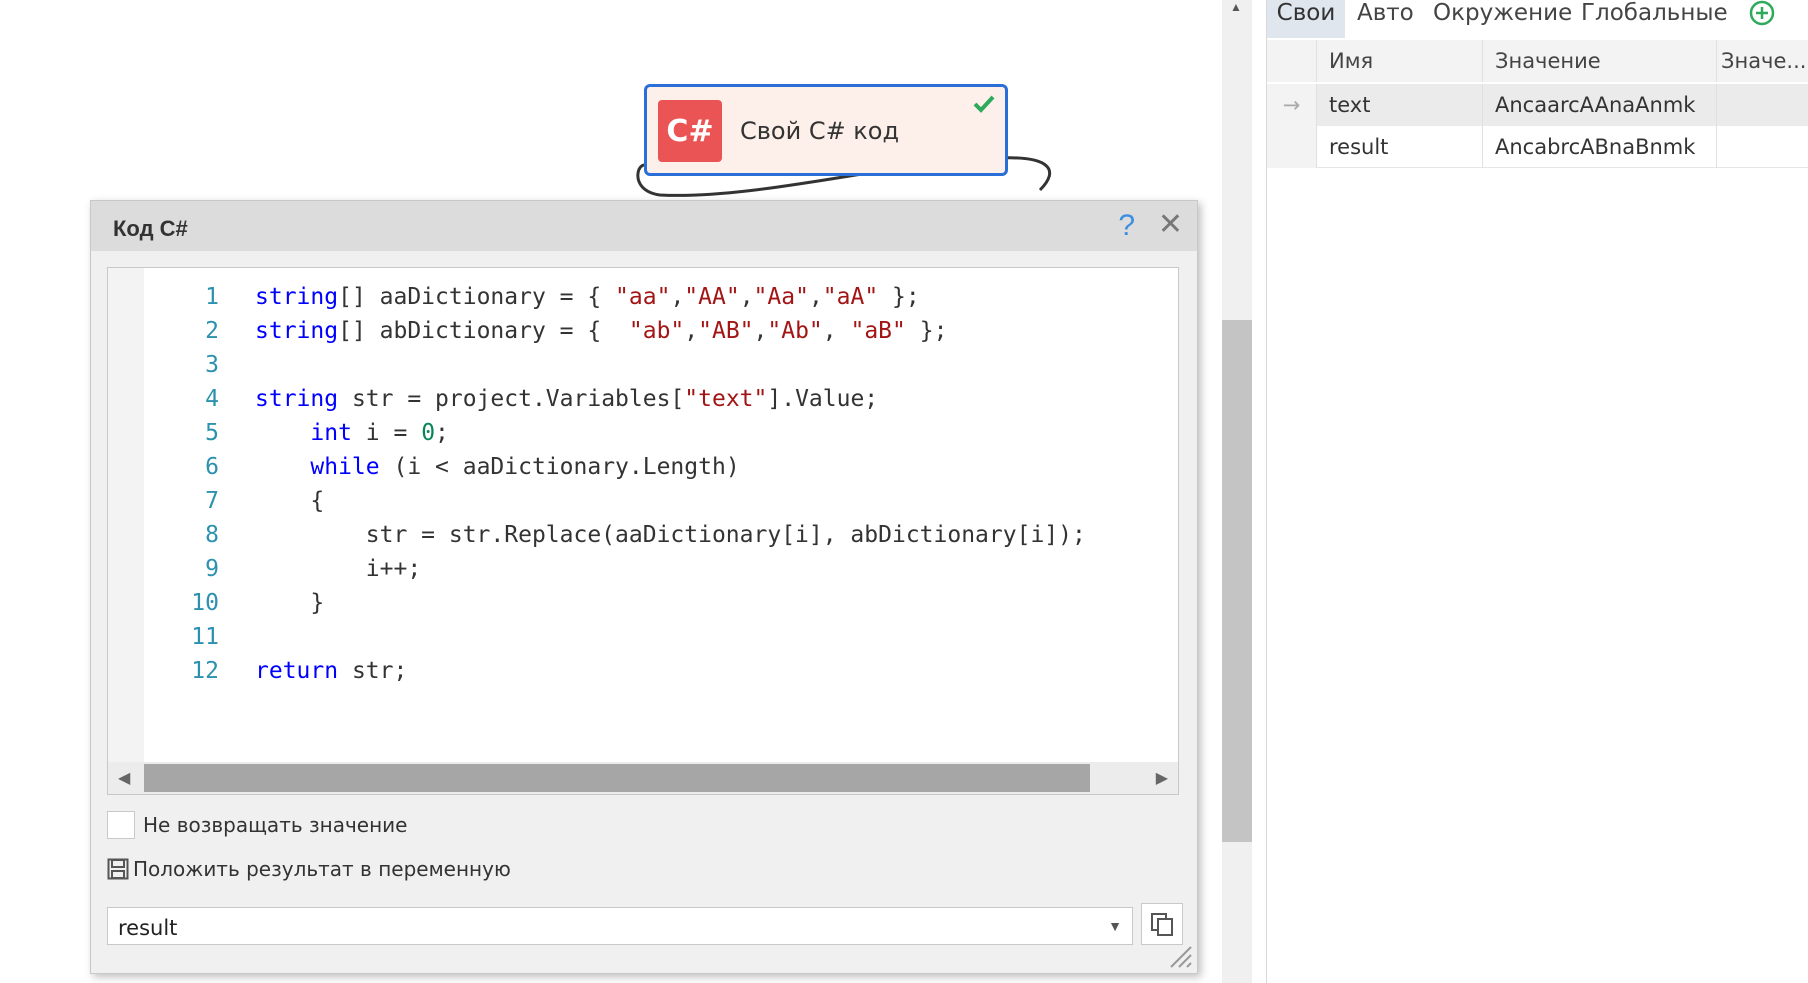 The width and height of the screenshot is (1808, 983). Describe the element at coordinates (121, 825) in the screenshot. I see `no-return-checkbox` at that location.